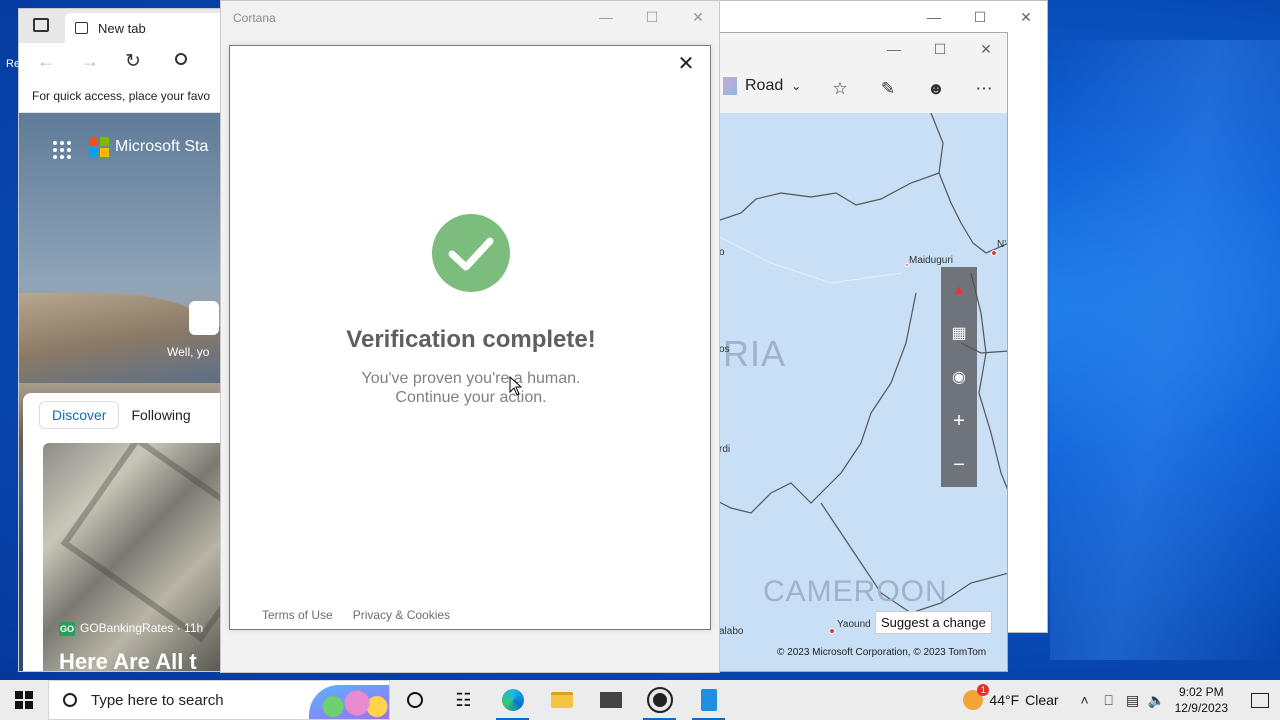  What do you see at coordinates (976, 697) in the screenshot?
I see `weather-sun-icon: 1` at bounding box center [976, 697].